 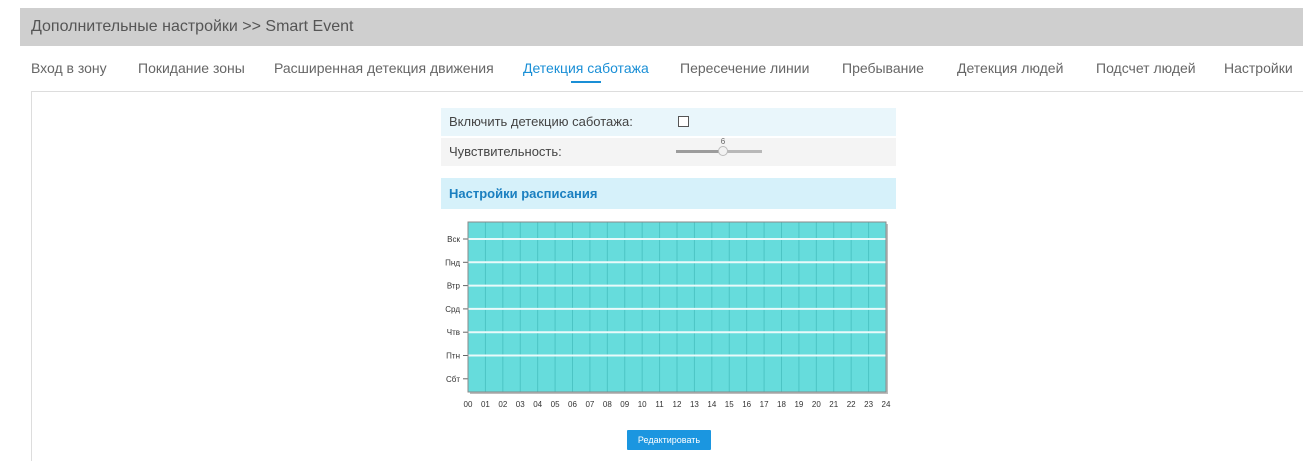 I want to click on tab-line-crossing: Пересечение линии, so click(x=744, y=68).